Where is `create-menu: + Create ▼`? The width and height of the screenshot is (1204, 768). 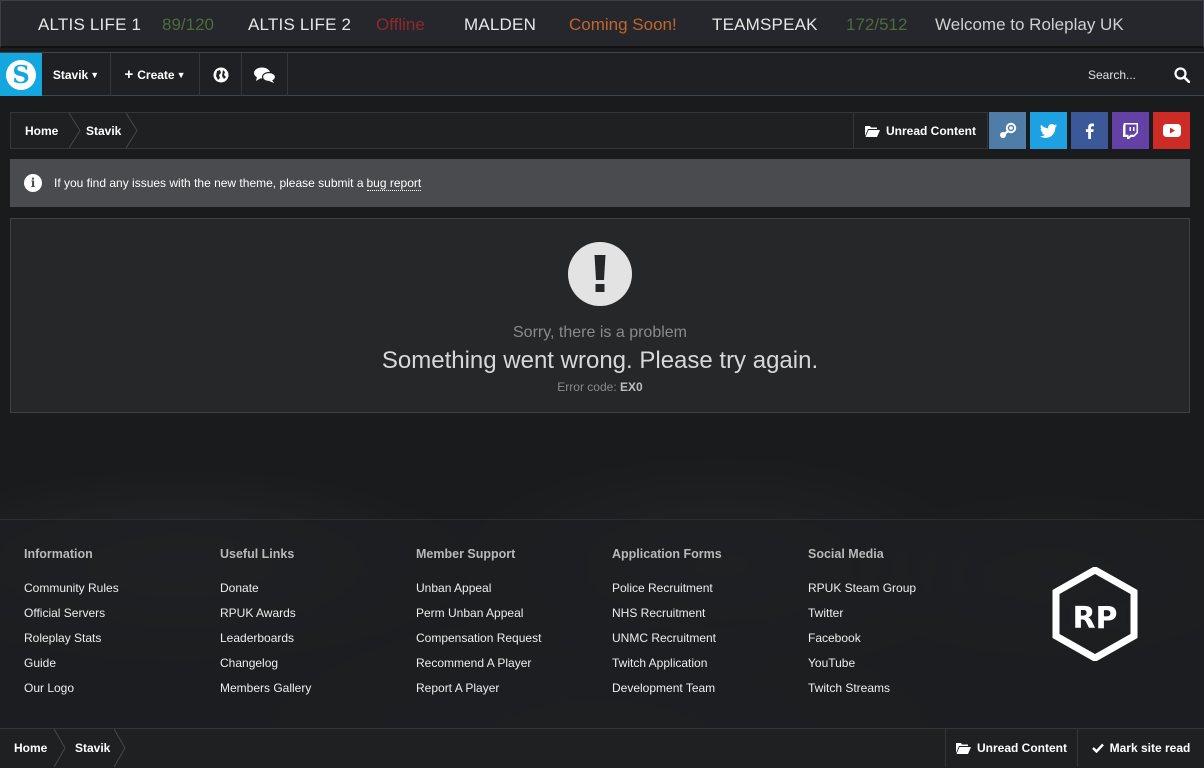
create-menu: + Create ▼ is located at coordinates (155, 74).